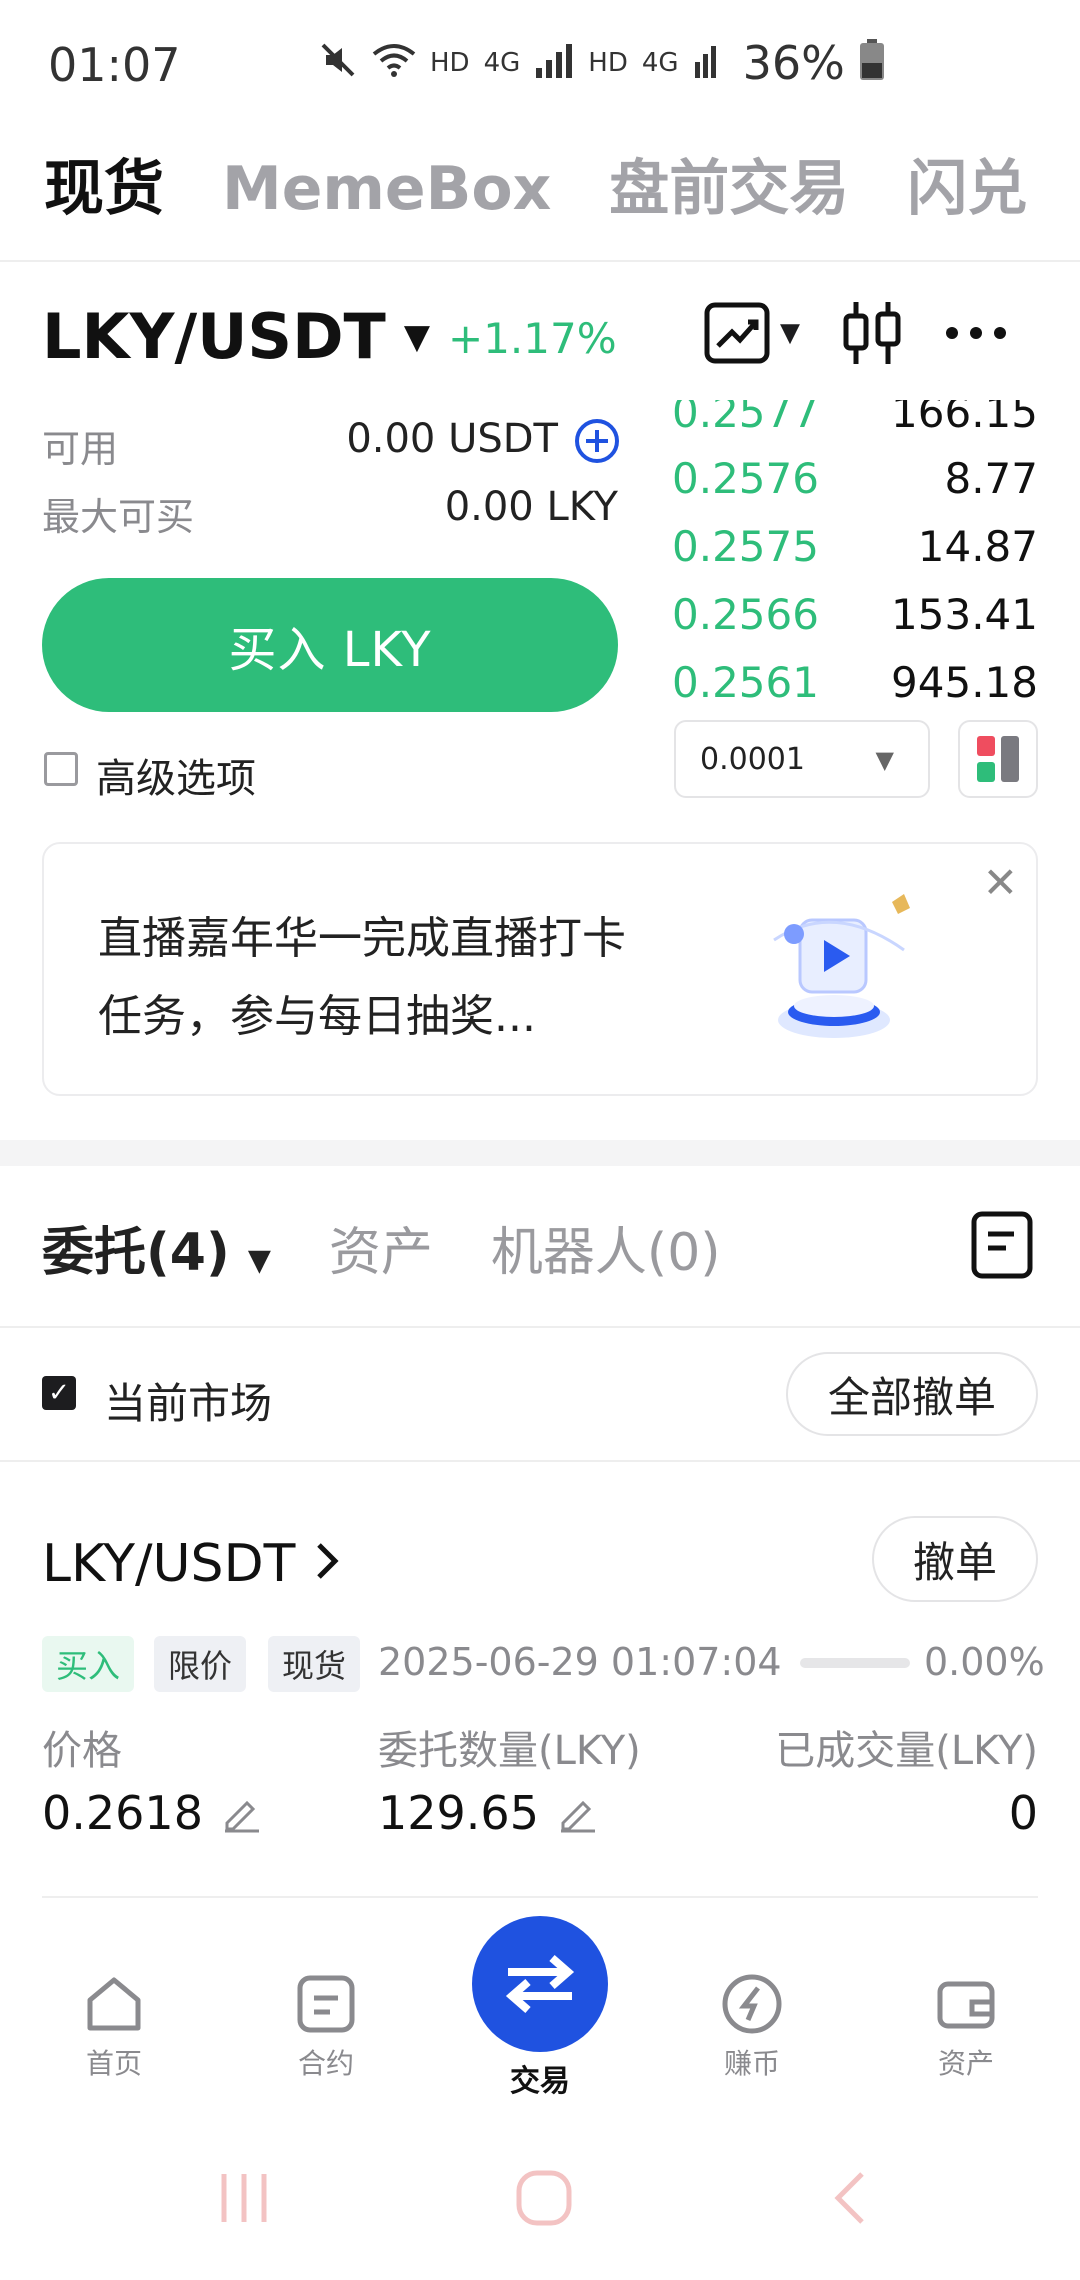  I want to click on promo-banner: 直播嘉年华一完成直播打卡任务，参与每日抽奖... ✕, so click(540, 969).